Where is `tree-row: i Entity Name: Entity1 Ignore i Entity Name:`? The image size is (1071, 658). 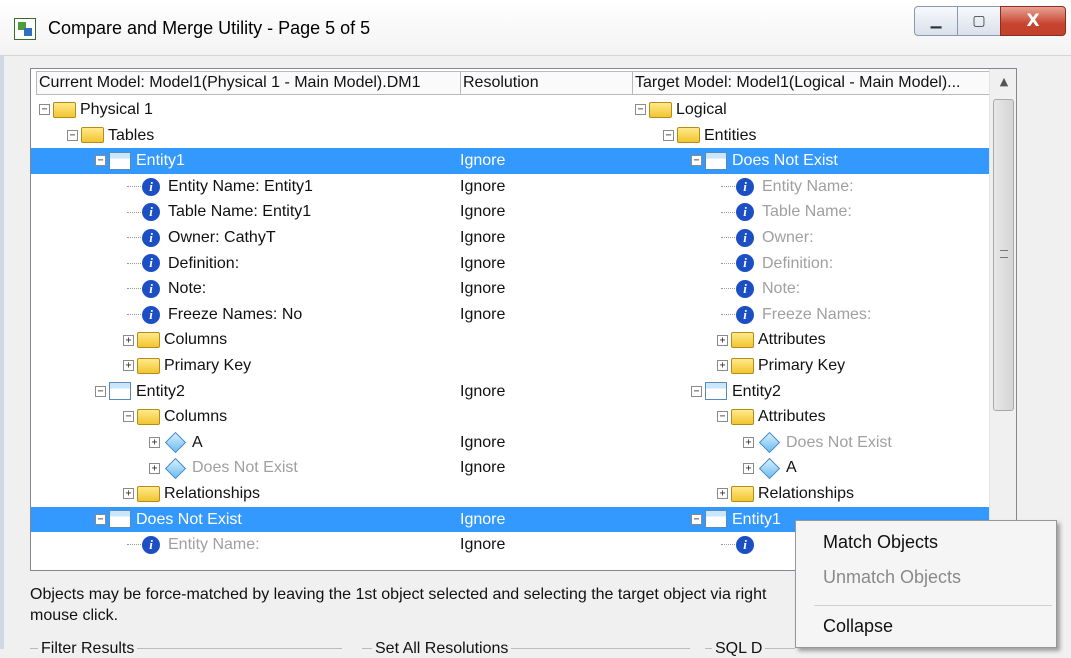 tree-row: i Entity Name: Entity1 Ignore i Entity Name: is located at coordinates (510, 187).